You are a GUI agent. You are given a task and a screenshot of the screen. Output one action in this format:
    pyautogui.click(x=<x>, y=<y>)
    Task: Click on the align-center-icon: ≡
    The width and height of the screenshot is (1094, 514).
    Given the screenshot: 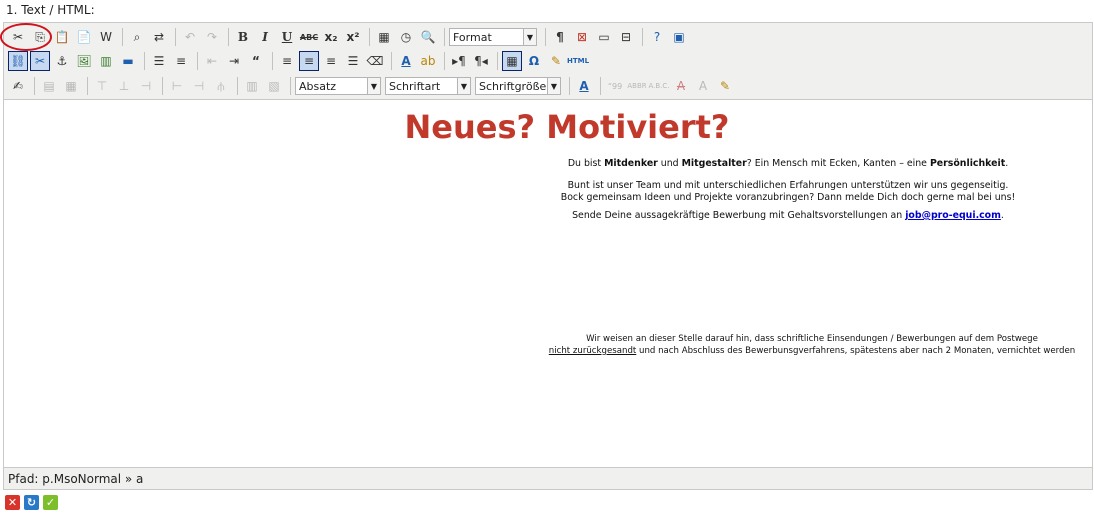 What is the action you would take?
    pyautogui.click(x=309, y=61)
    